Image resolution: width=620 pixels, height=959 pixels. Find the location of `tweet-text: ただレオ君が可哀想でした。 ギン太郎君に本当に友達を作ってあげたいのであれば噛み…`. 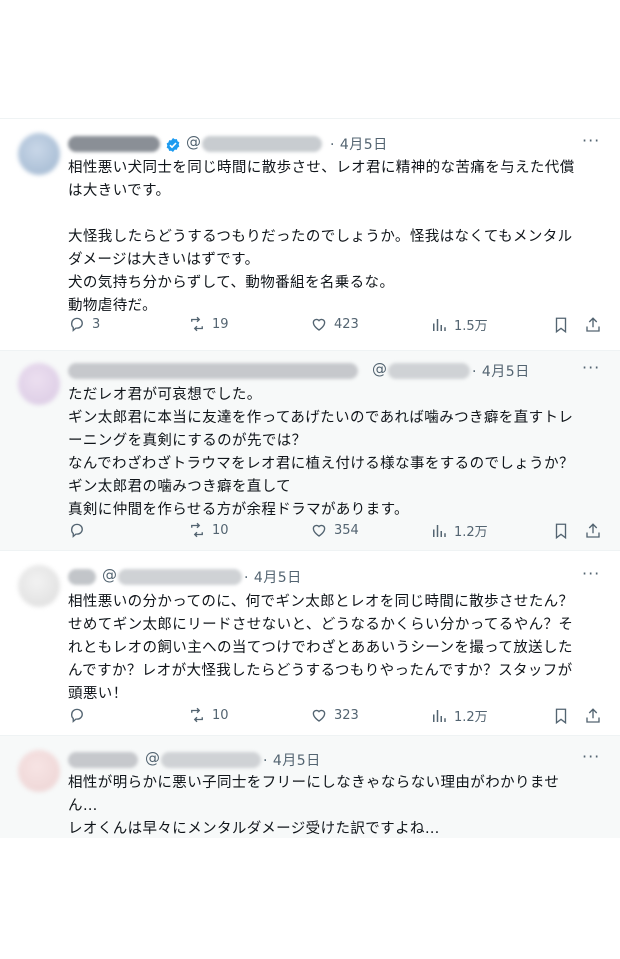

tweet-text: ただレオ君が可哀想でした。 ギン太郎君に本当に友達を作ってあげたいのであれば噛み… is located at coordinates (321, 452).